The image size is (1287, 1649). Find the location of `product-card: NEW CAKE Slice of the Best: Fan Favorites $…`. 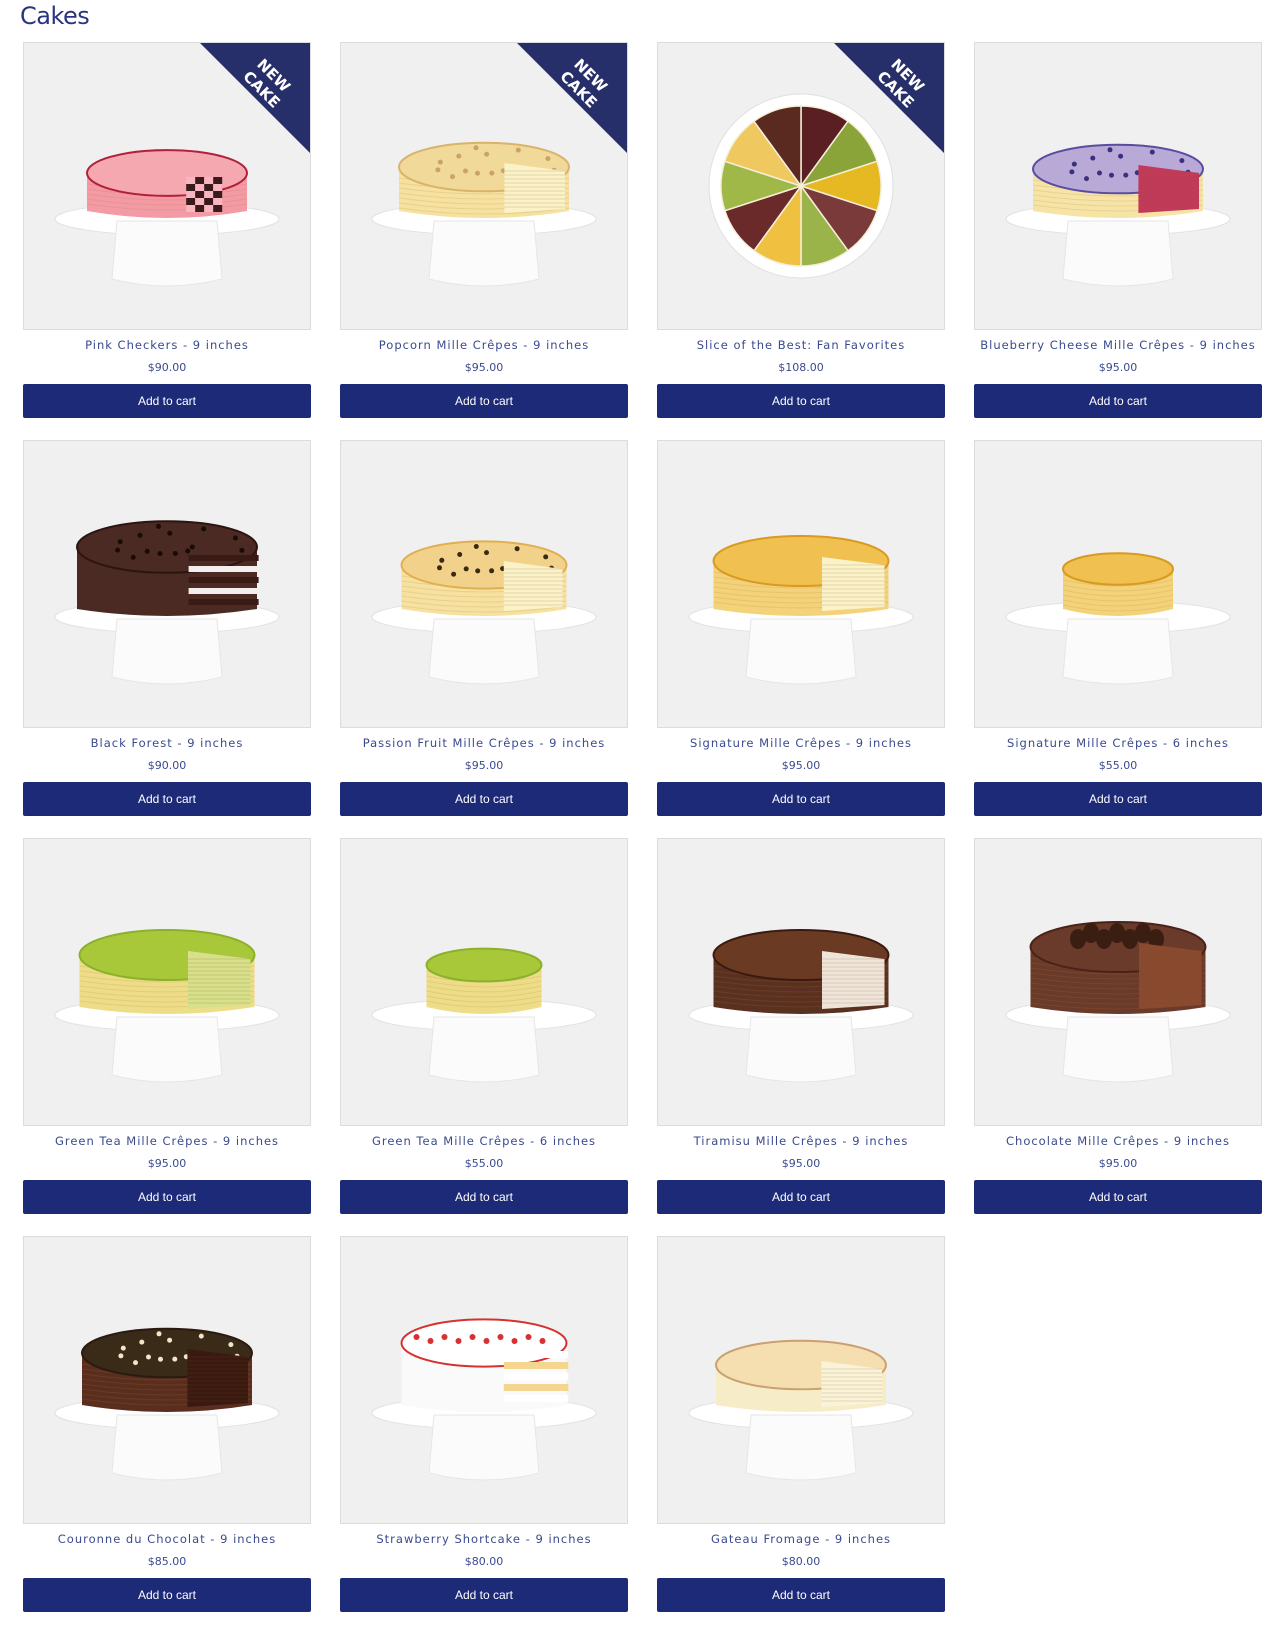

product-card: NEW CAKE Slice of the Best: Fan Favorites $… is located at coordinates (801, 241).